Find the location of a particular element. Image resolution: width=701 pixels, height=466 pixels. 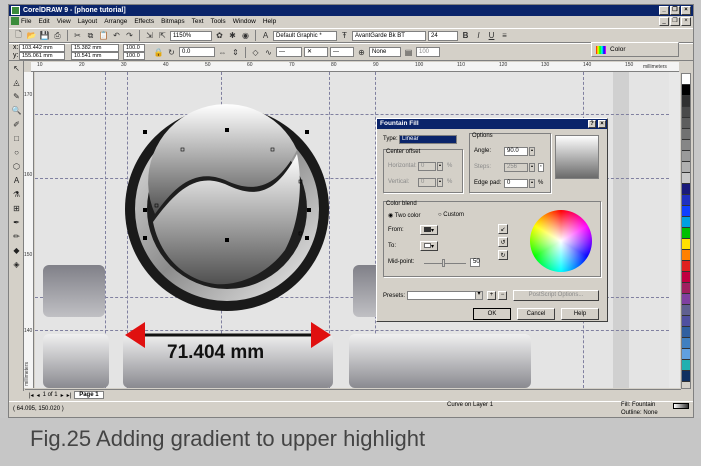

outline-width-select: None is located at coordinates (385, 52).